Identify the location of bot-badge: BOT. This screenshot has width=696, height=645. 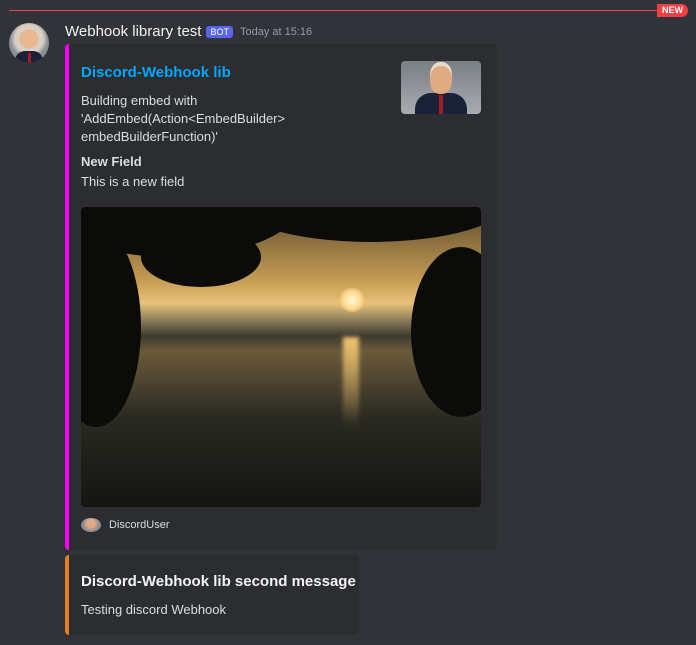
(219, 31).